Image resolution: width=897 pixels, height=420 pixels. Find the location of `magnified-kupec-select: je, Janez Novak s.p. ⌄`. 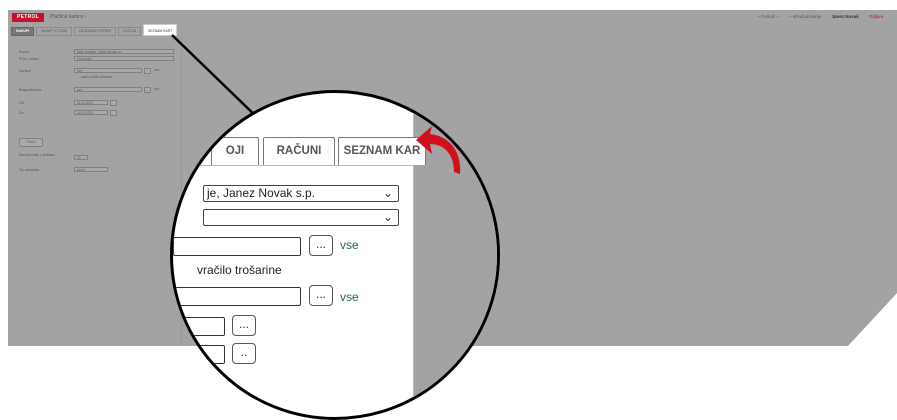

magnified-kupec-select: je, Janez Novak s.p. ⌄ is located at coordinates (301, 193).